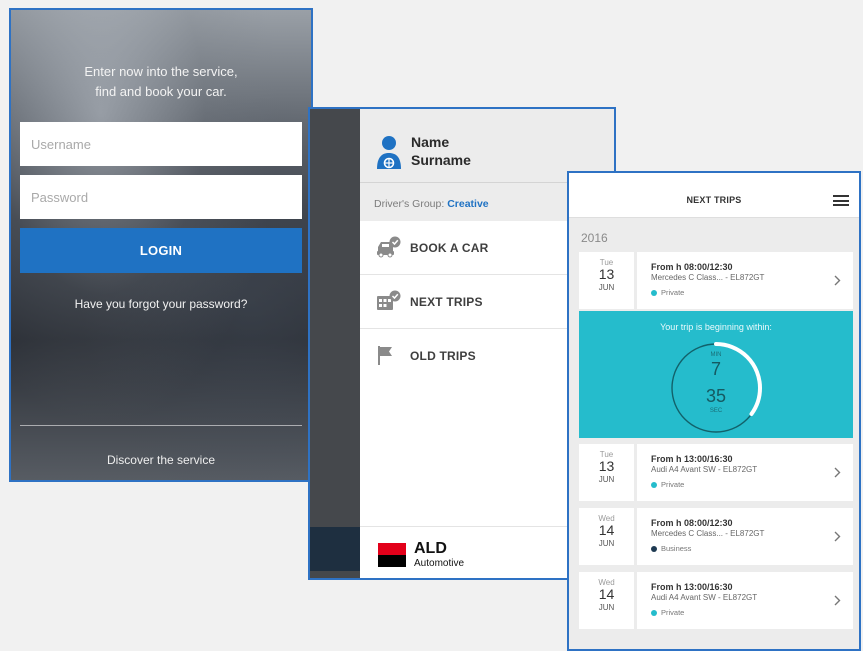 Image resolution: width=863 pixels, height=651 pixels. I want to click on hamburger-menu-icon, so click(841, 200).